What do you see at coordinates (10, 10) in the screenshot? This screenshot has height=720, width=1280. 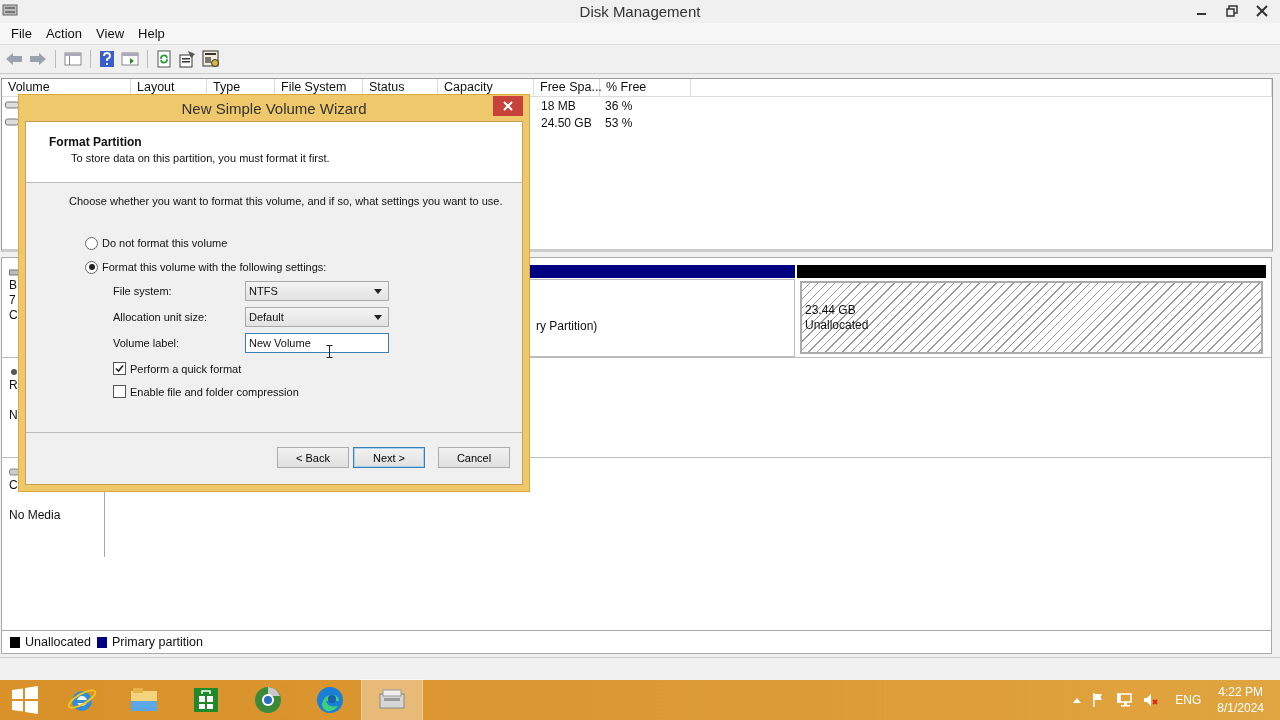 I see `app-icon` at bounding box center [10, 10].